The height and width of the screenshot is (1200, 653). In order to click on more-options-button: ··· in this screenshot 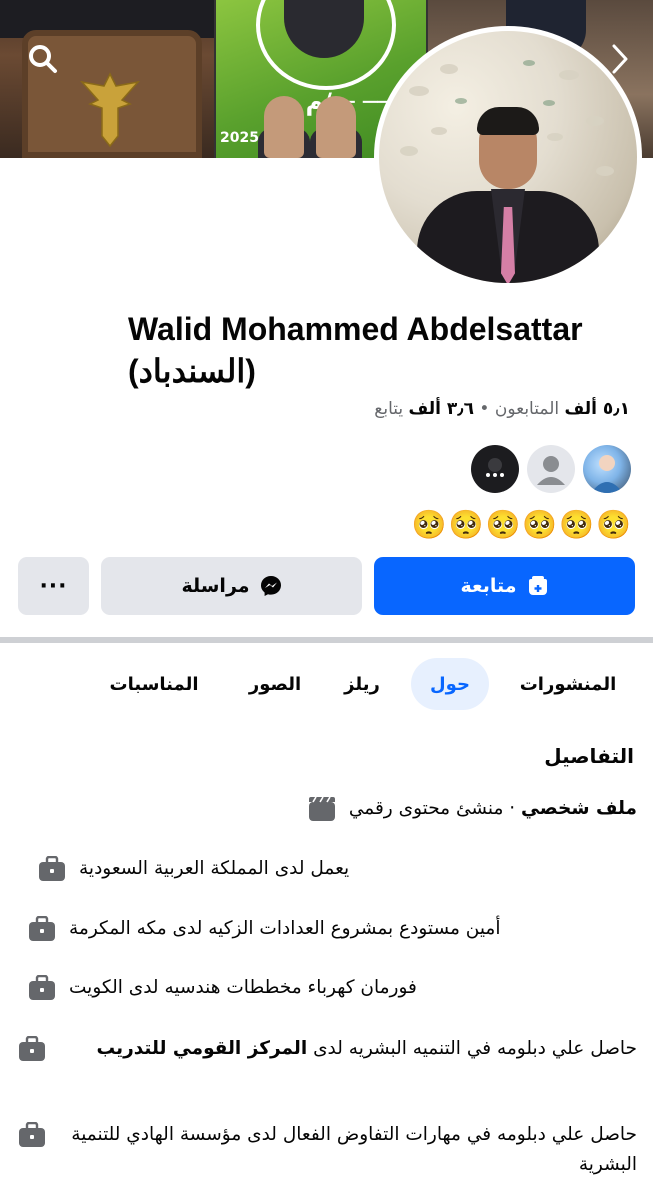, I will do `click(53, 586)`.